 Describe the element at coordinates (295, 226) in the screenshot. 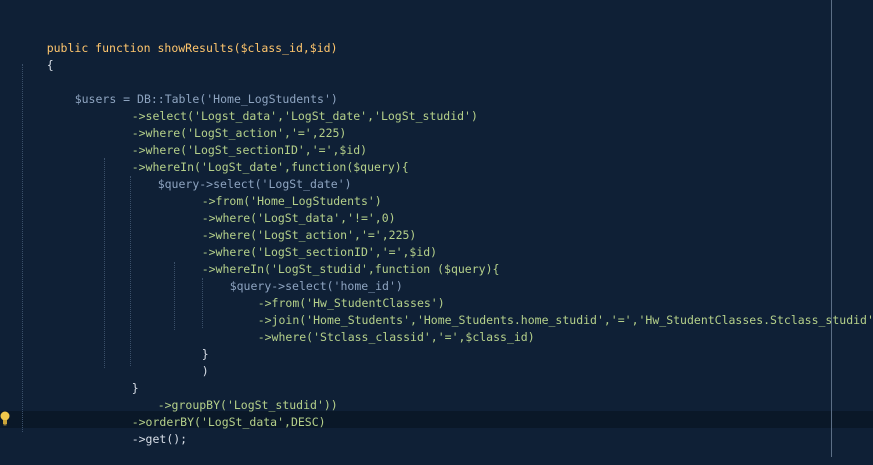

I see `code-line-12: ->where('LogSt_action','=',225)` at that location.